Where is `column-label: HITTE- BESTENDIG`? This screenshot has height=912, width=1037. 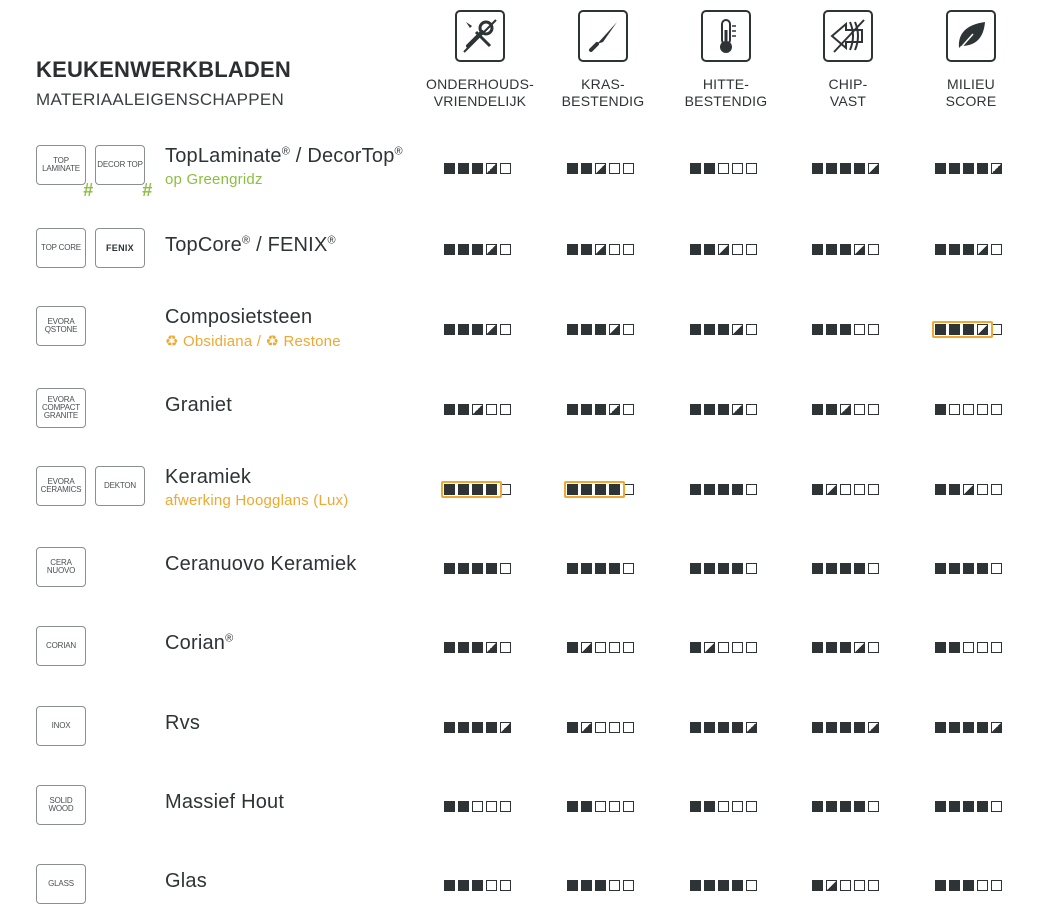
column-label: HITTE- BESTENDIG is located at coordinates (726, 93).